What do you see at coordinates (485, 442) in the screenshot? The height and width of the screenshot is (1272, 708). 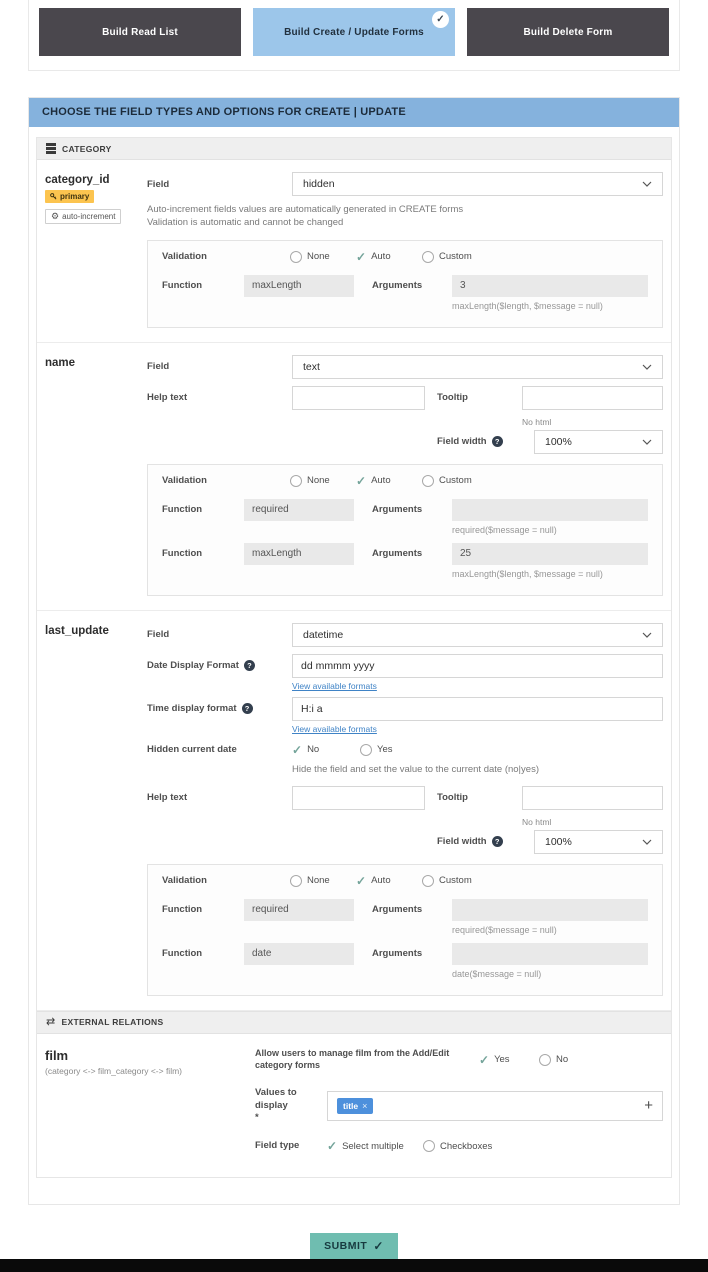 I see `field-width-label: Field width ?` at bounding box center [485, 442].